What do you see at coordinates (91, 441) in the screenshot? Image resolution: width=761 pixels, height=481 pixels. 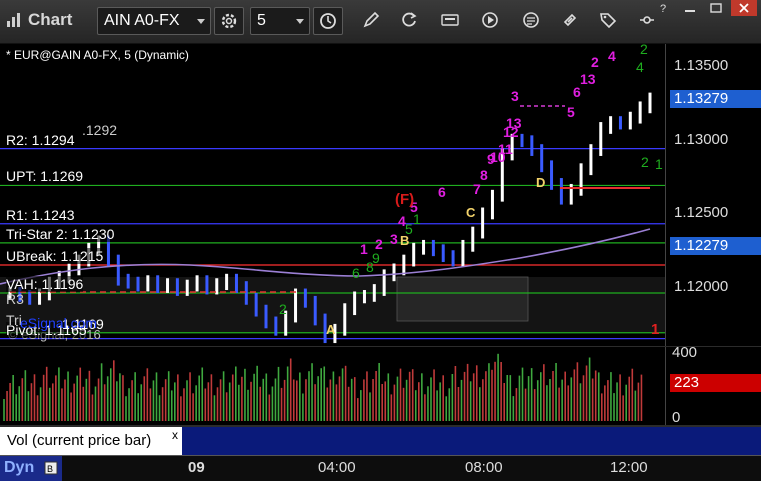 I see `volume-study-label: Vol (current price bar)` at bounding box center [91, 441].